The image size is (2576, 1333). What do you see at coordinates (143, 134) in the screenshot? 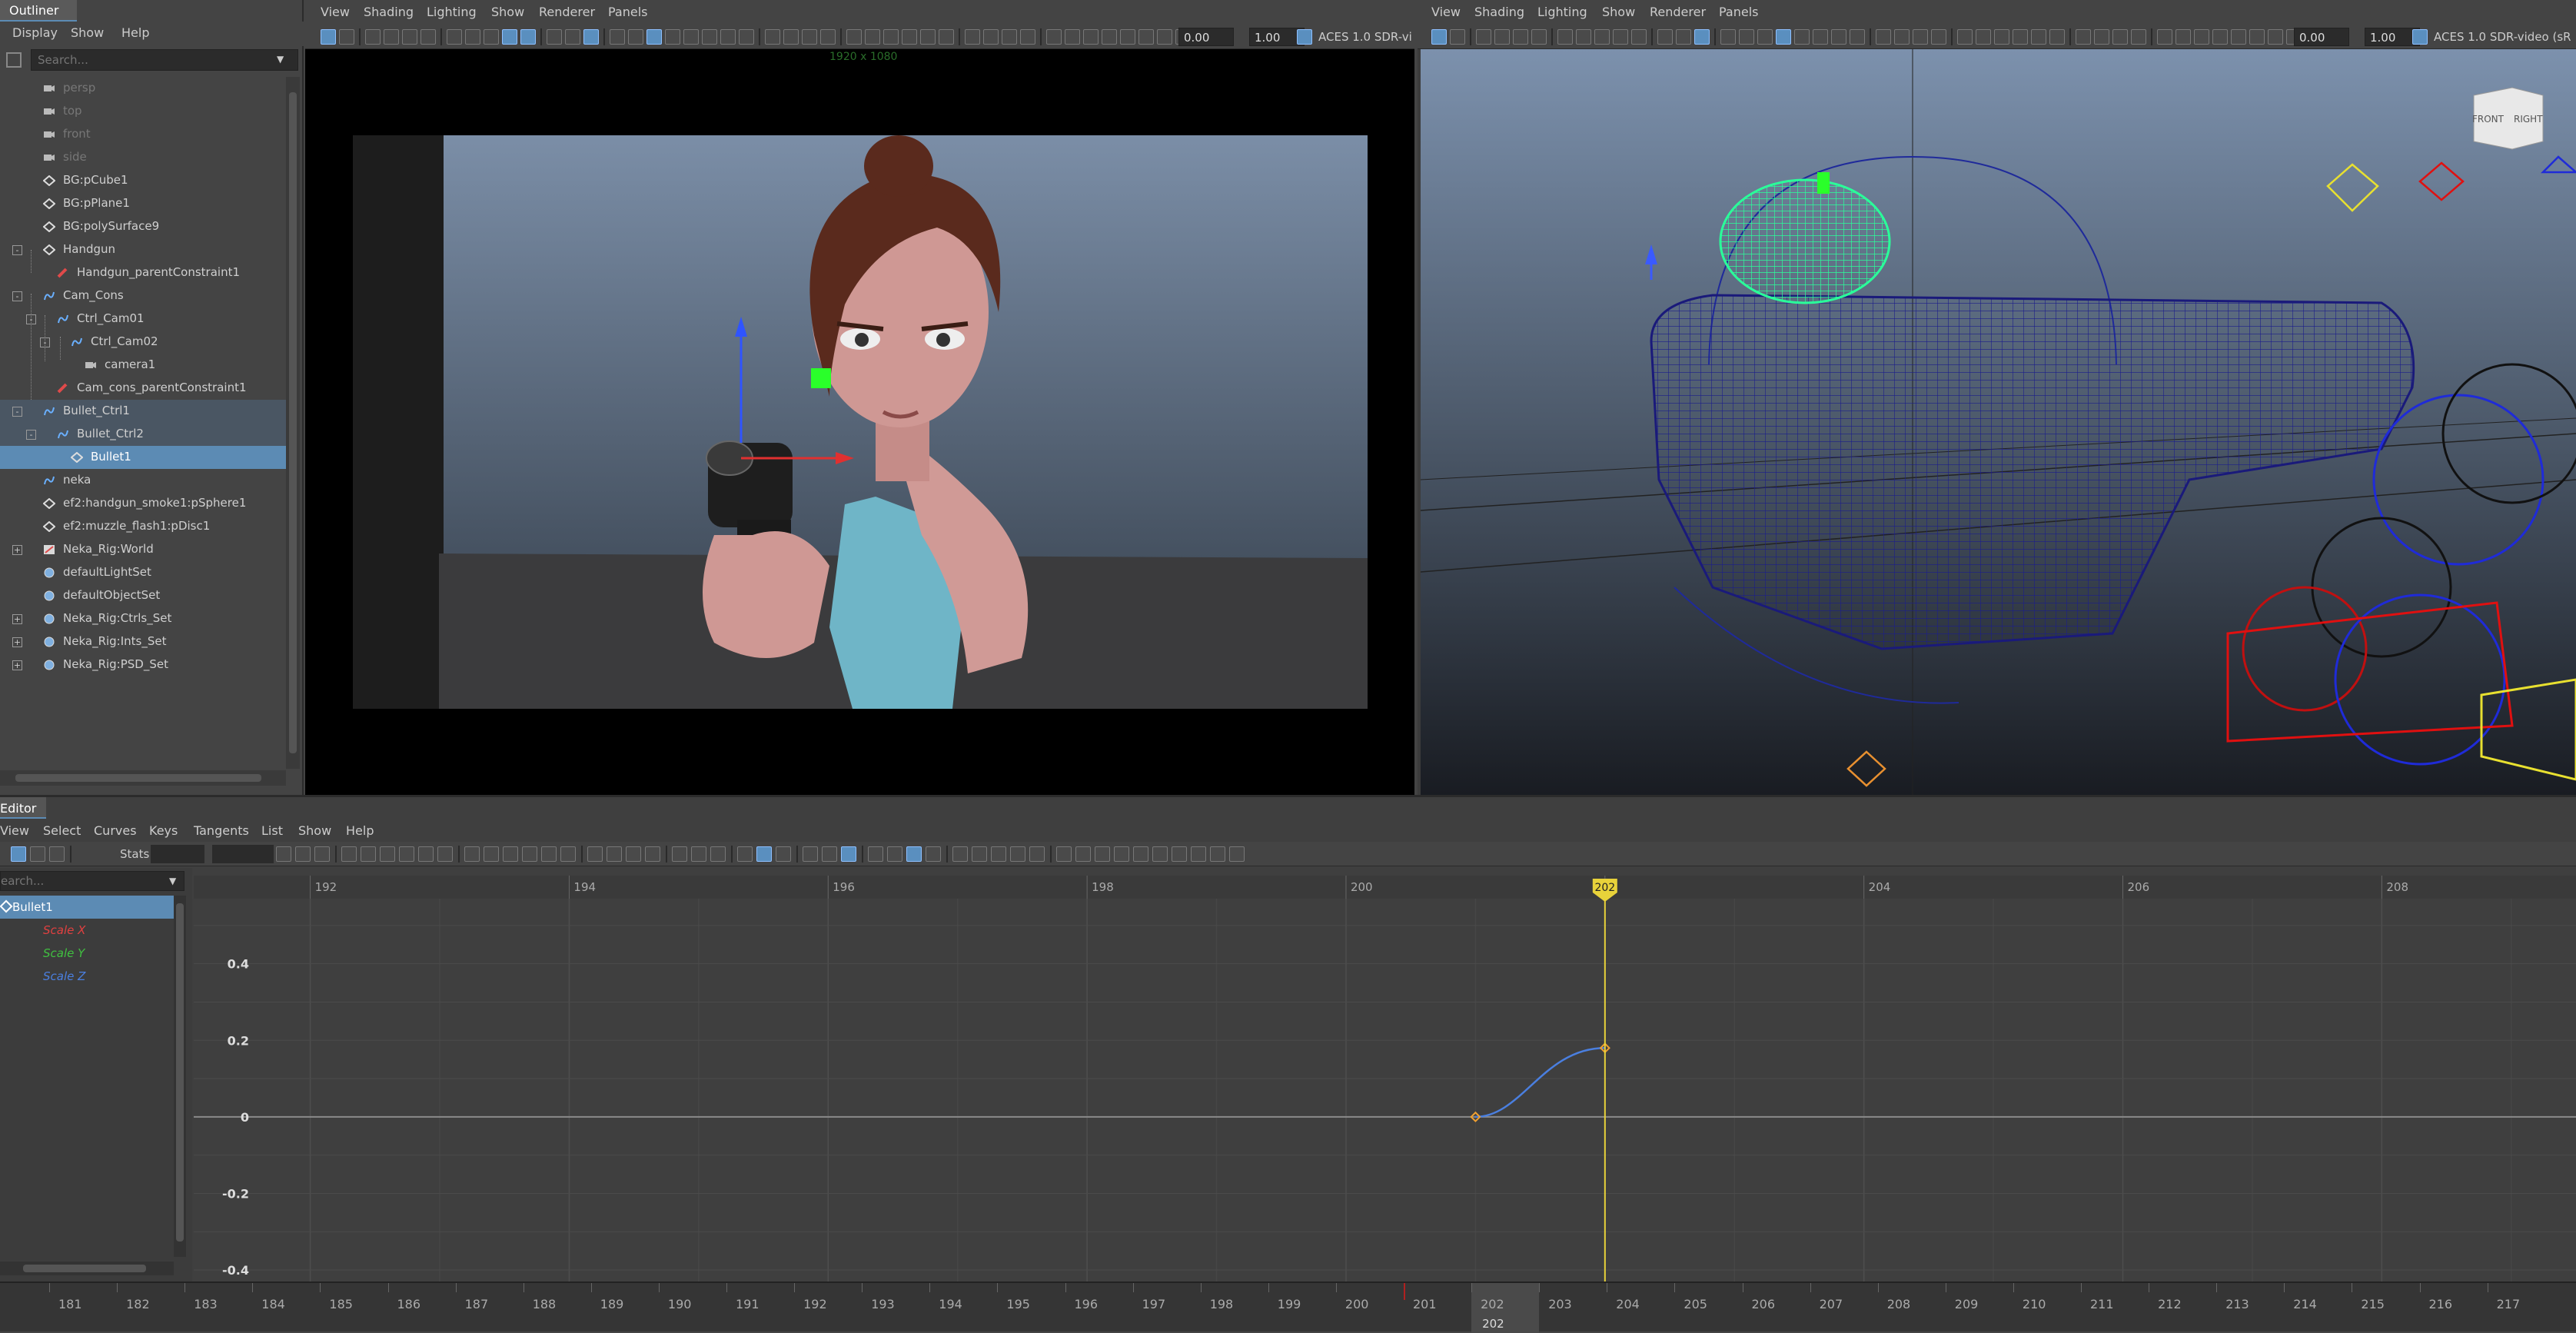
I see `outliner-item: front` at bounding box center [143, 134].